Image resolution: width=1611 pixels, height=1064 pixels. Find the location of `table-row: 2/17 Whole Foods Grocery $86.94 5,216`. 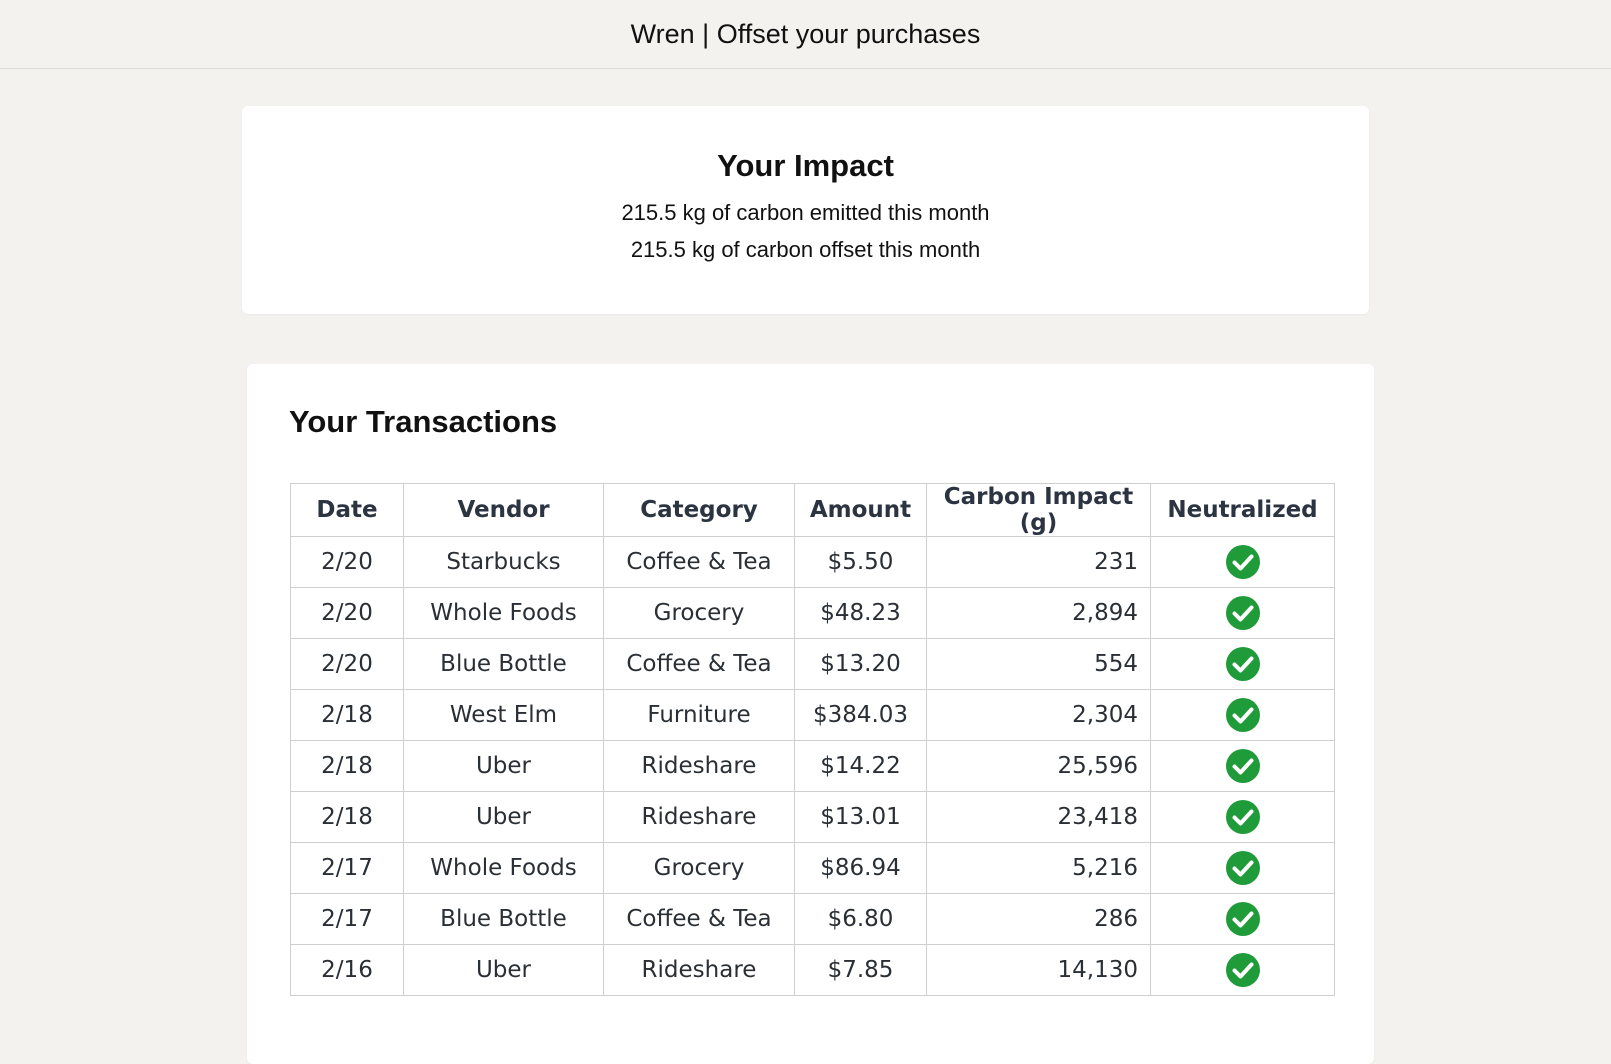

table-row: 2/17 Whole Foods Grocery $86.94 5,216 is located at coordinates (812, 868).